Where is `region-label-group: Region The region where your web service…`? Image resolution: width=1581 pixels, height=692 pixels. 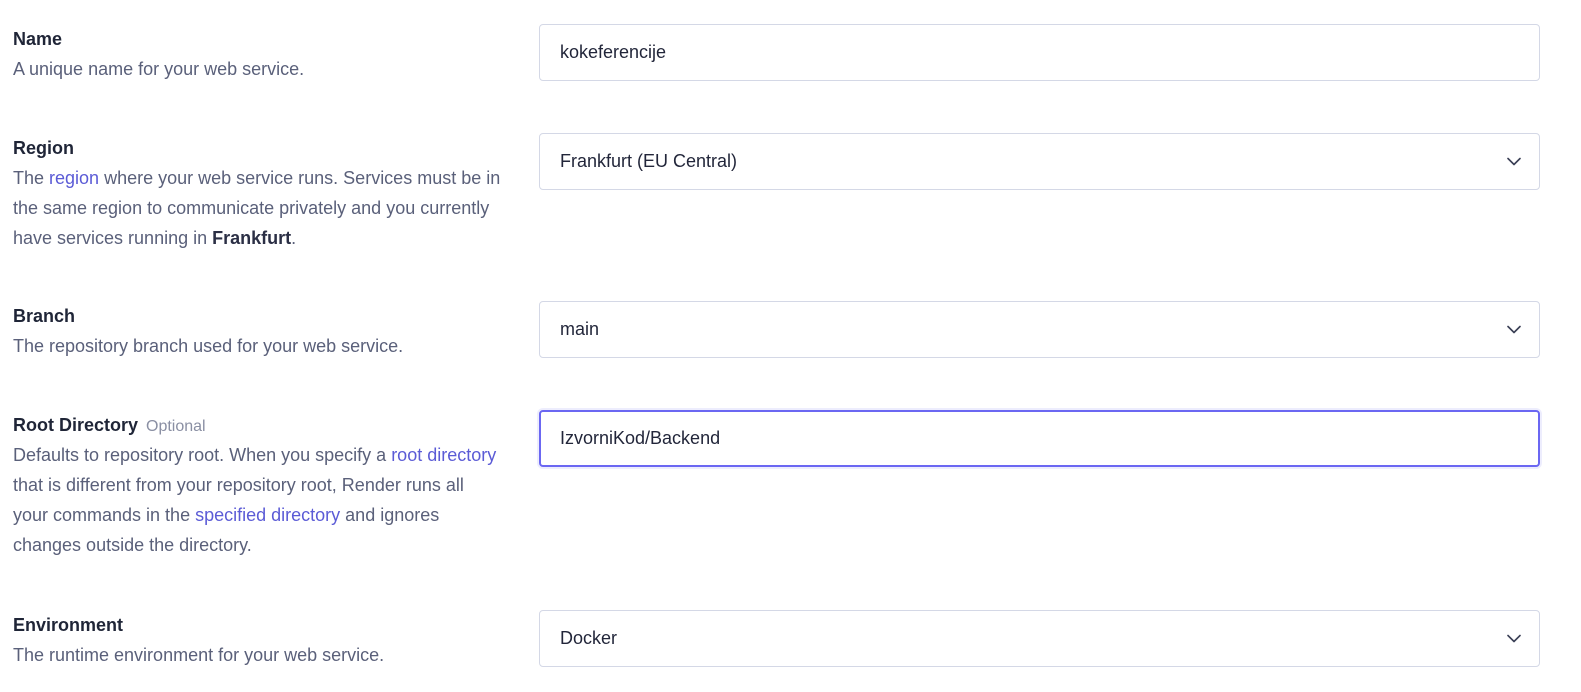 region-label-group: Region The region where your web service… is located at coordinates (258, 193).